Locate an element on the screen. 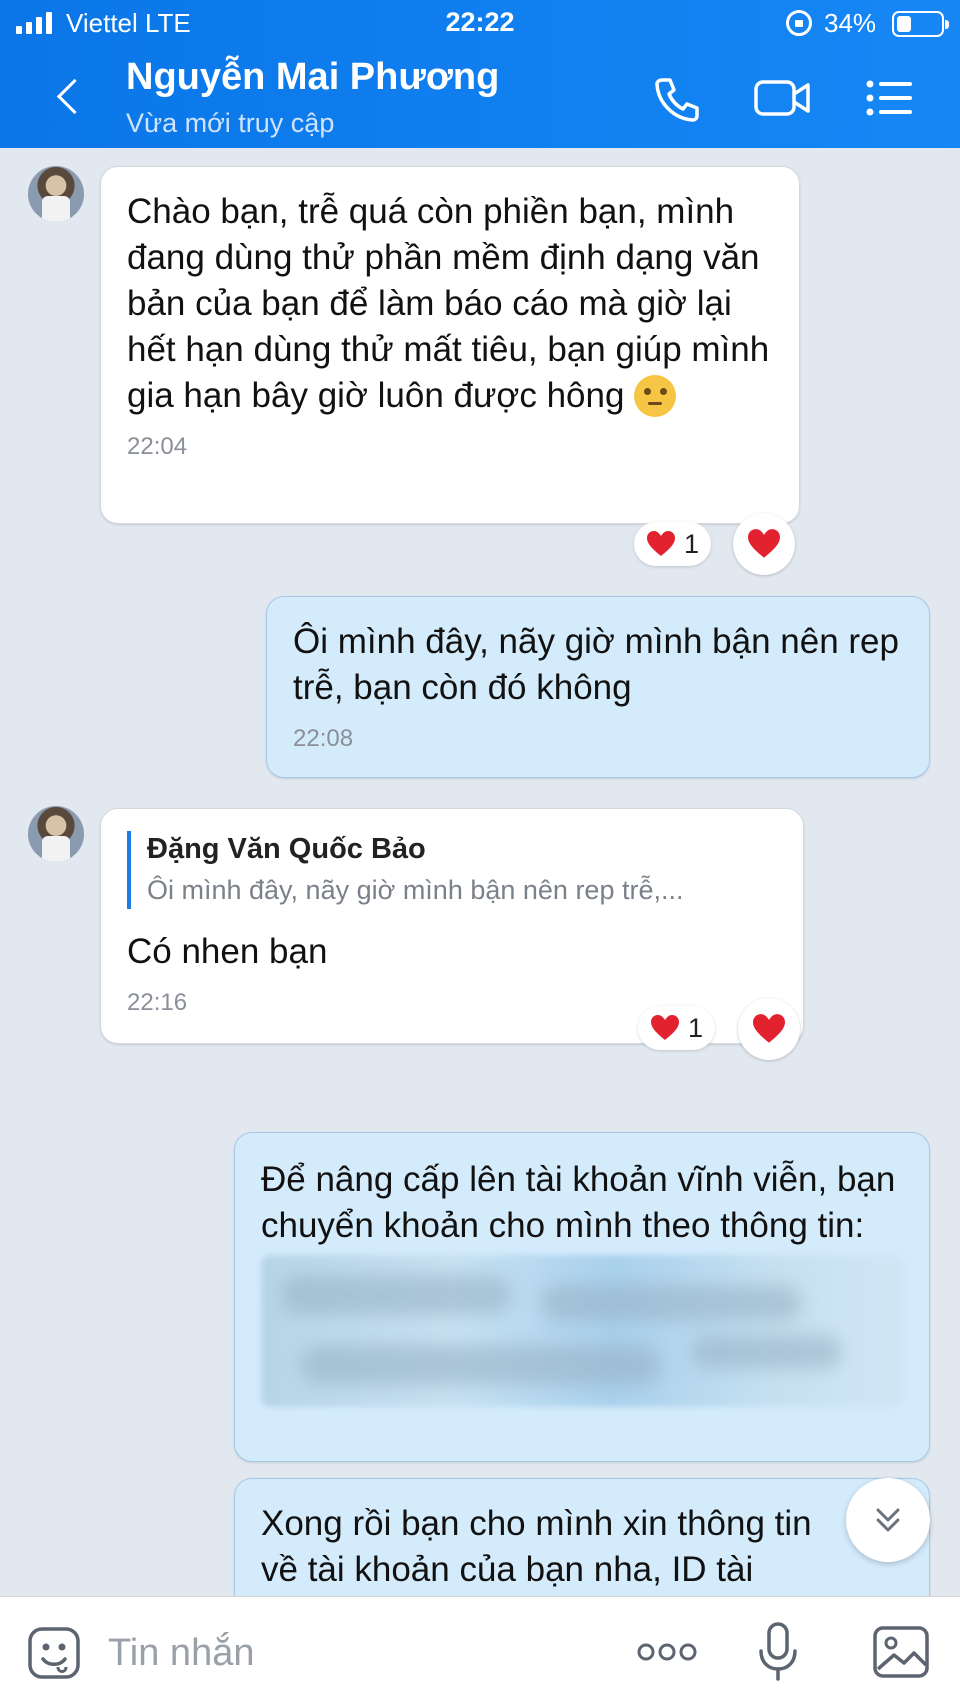 This screenshot has width=960, height=1707. more-options-icon is located at coordinates (667, 1652).